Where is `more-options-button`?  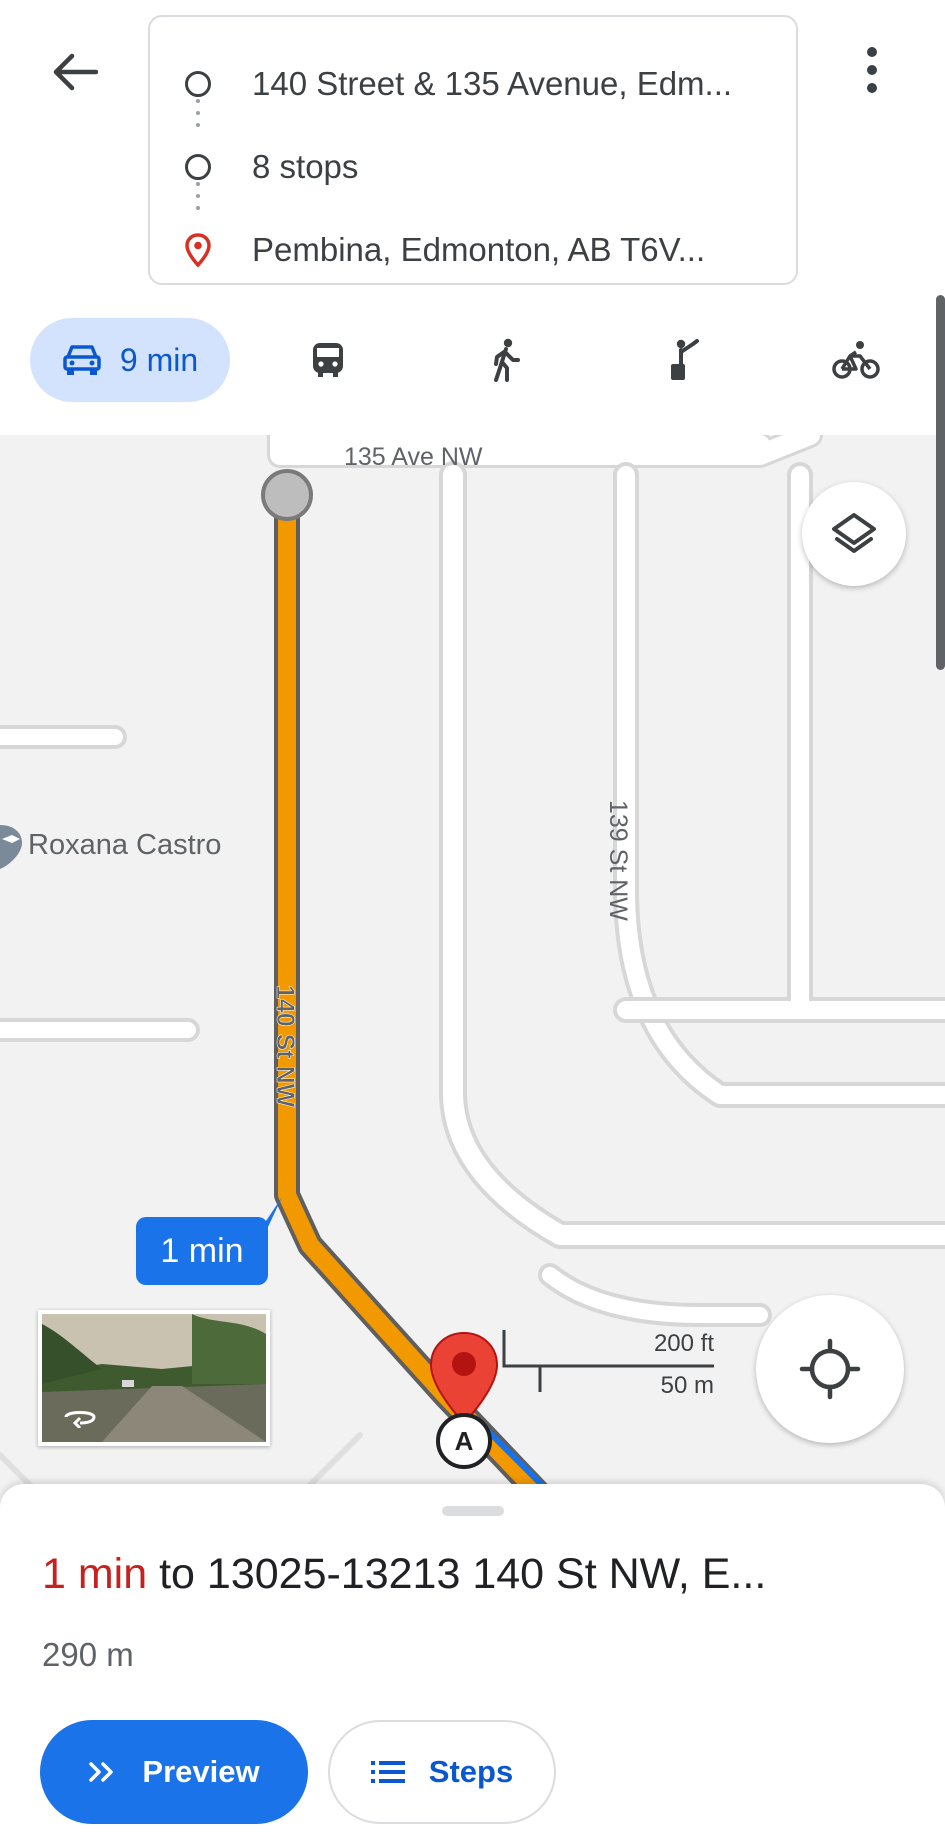 more-options-button is located at coordinates (872, 70).